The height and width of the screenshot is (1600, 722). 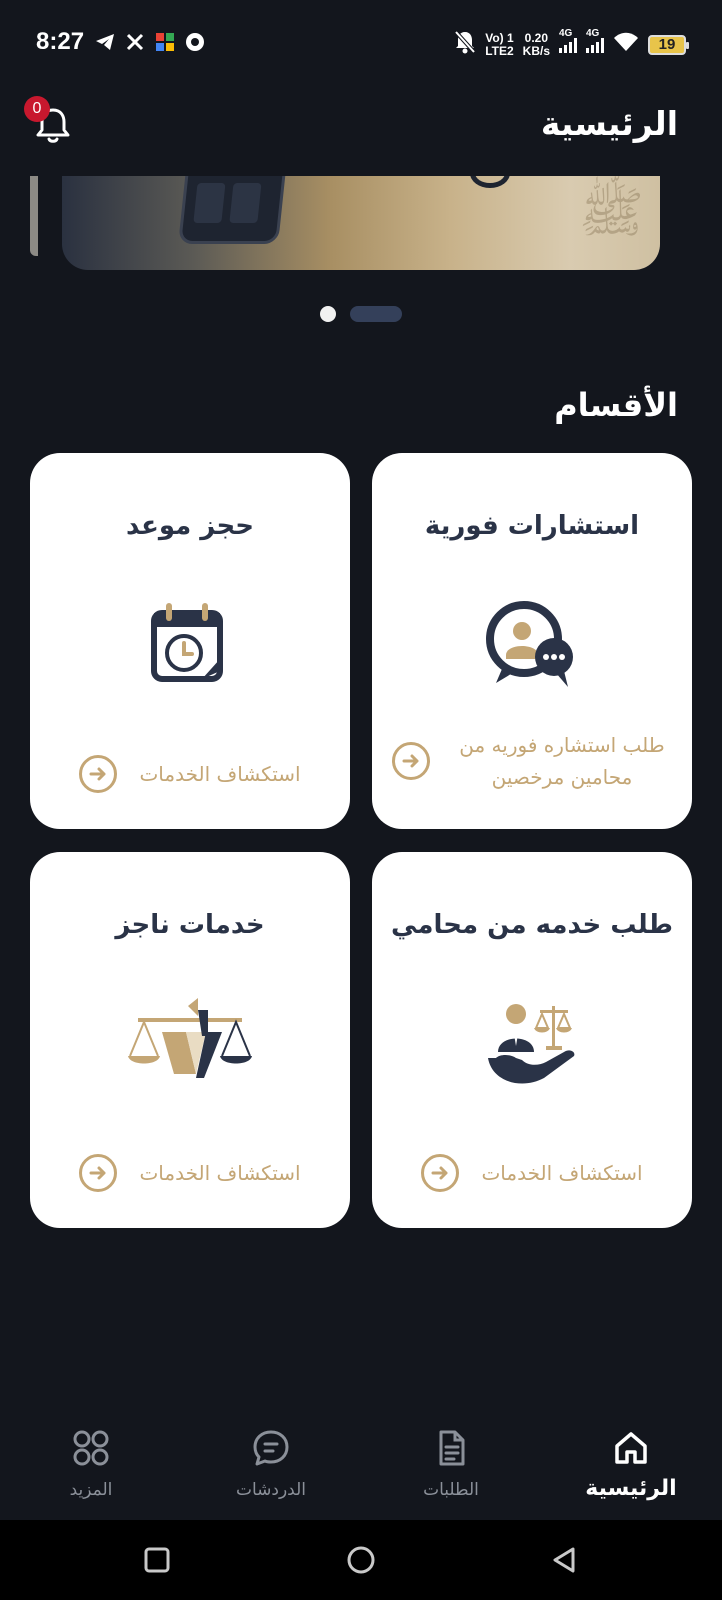 What do you see at coordinates (34, 216) in the screenshot?
I see `previous-slide-peek` at bounding box center [34, 216].